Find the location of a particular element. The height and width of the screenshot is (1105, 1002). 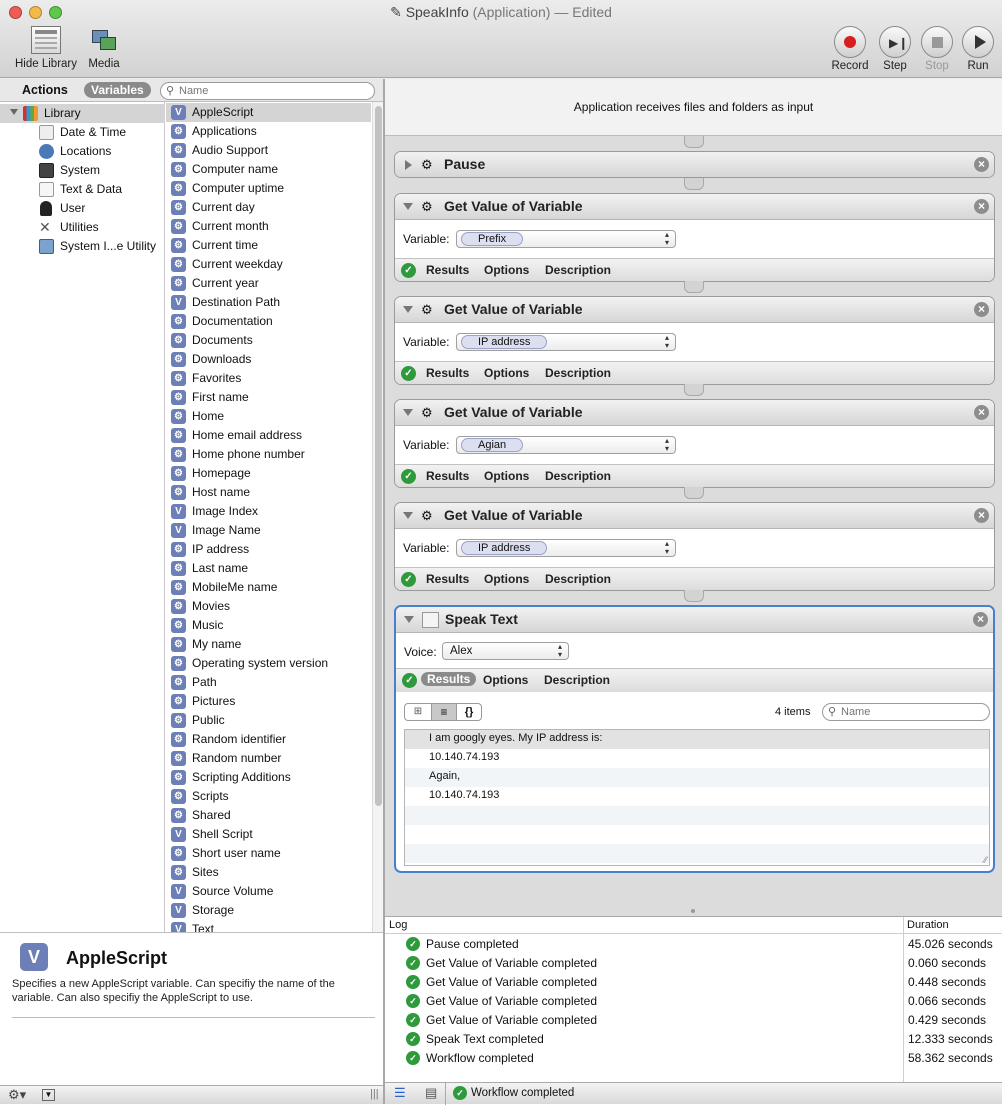

results-search-field: ⚲ is located at coordinates (906, 712).